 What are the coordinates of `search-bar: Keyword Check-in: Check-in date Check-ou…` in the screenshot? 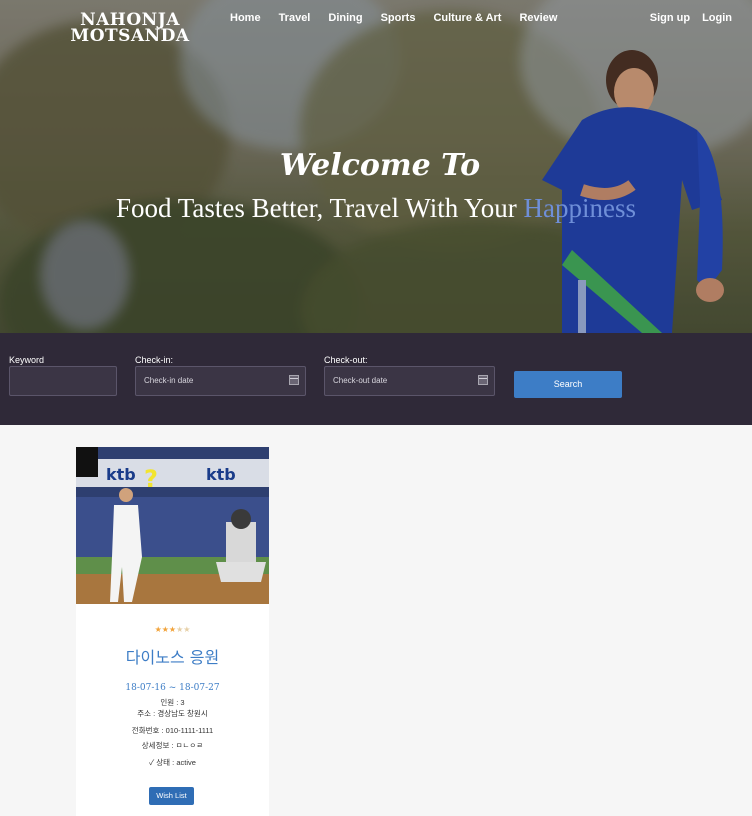 It's located at (376, 379).